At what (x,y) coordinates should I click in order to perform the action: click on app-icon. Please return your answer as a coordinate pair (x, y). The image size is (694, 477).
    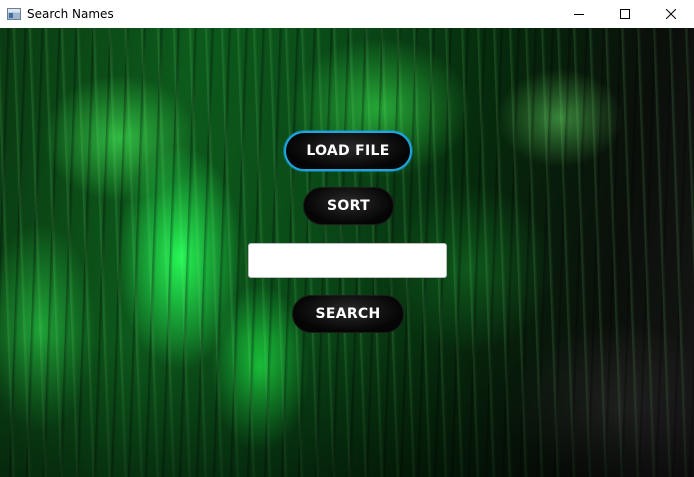
    Looking at the image, I should click on (14, 14).